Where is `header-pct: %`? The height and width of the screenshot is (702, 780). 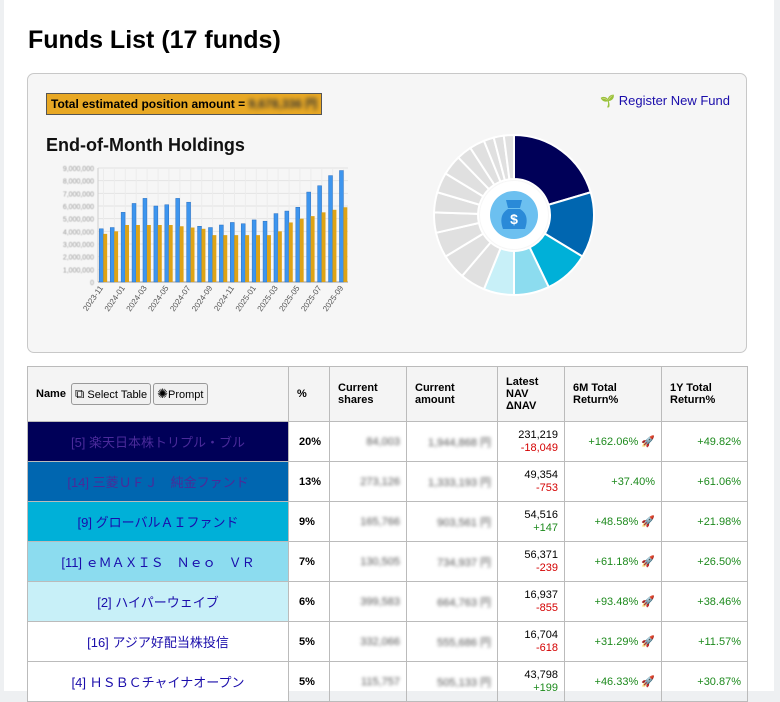 header-pct: % is located at coordinates (309, 394).